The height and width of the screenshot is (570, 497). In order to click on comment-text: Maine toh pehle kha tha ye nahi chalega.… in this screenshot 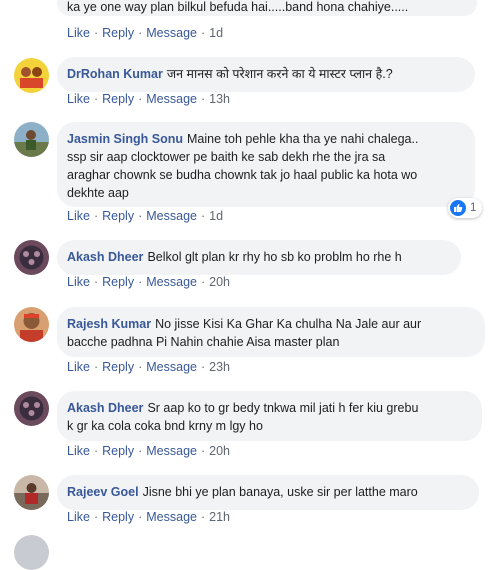, I will do `click(303, 139)`.